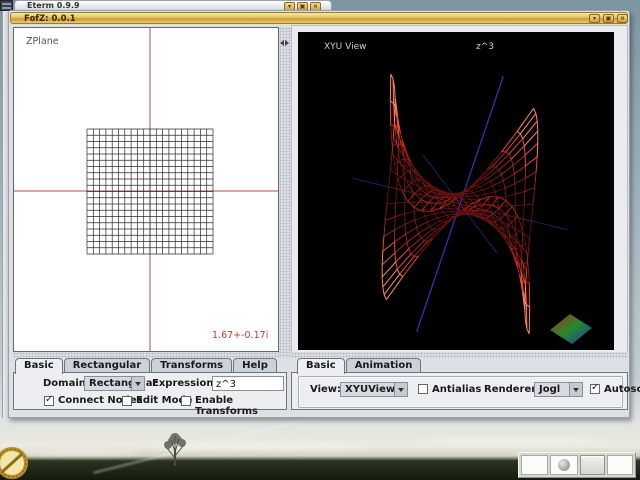 The width and height of the screenshot is (640, 480). I want to click on globe-icon, so click(564, 465).